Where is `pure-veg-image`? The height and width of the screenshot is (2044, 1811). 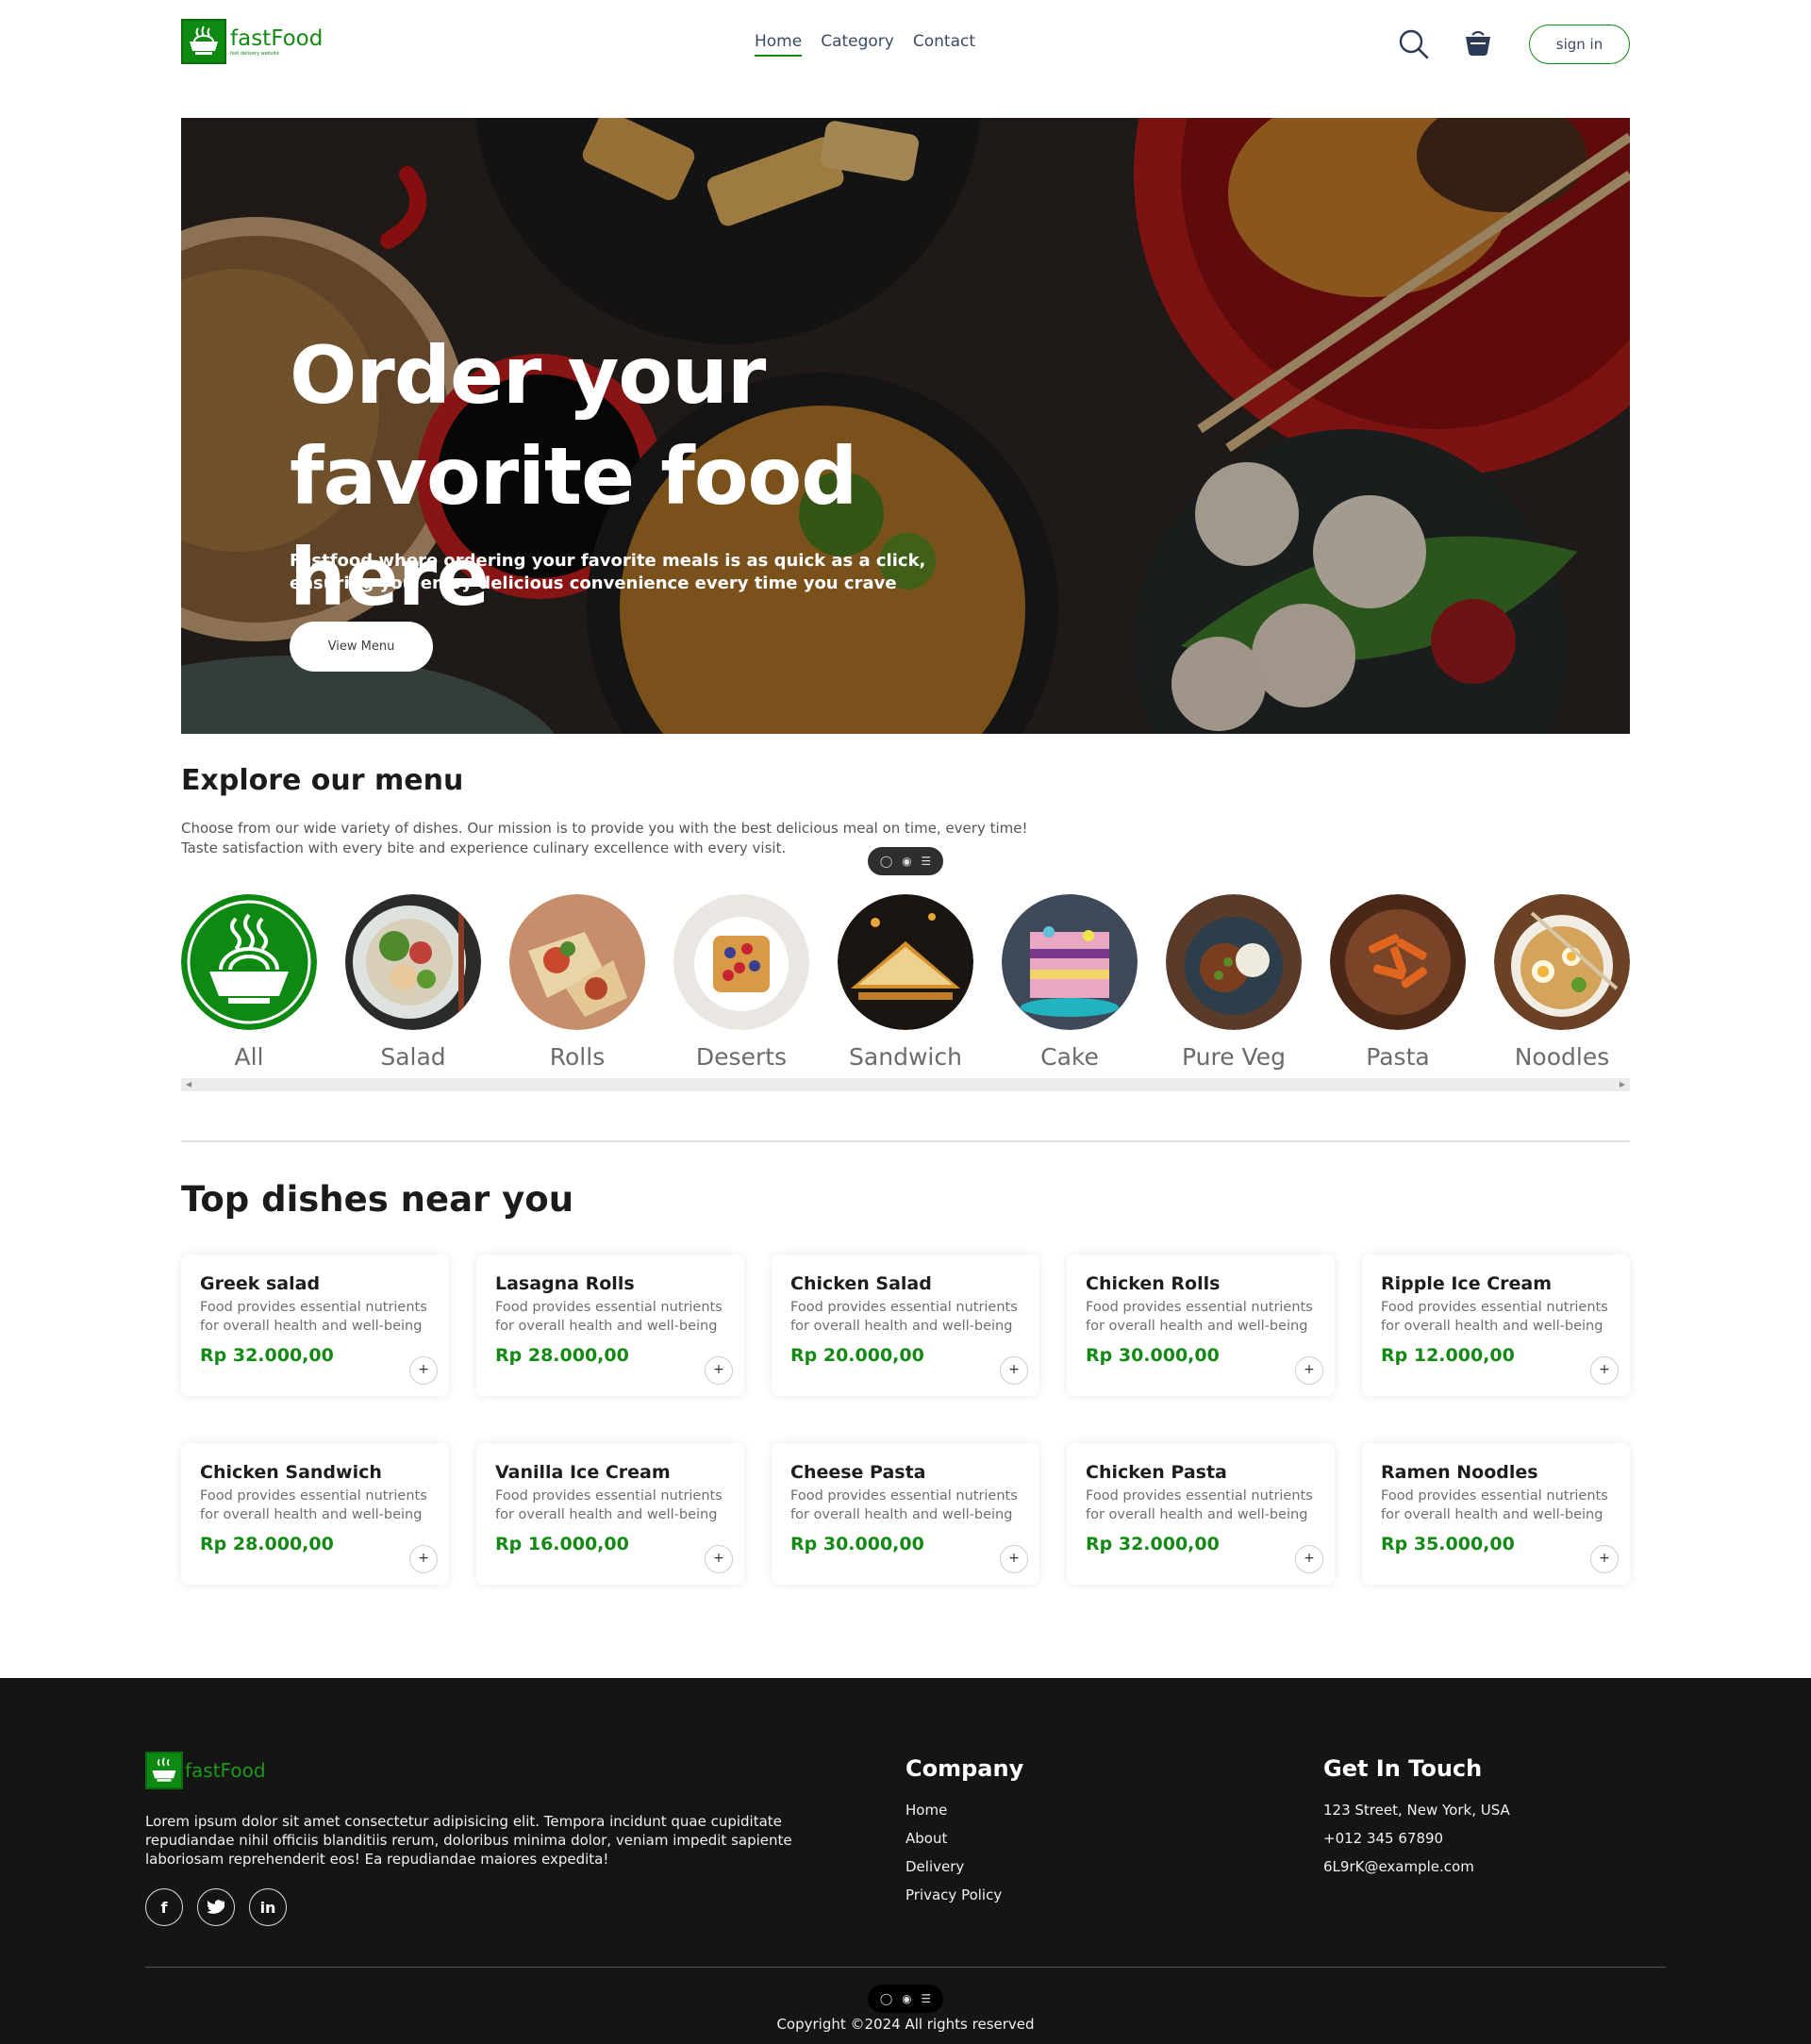 pure-veg-image is located at coordinates (1234, 962).